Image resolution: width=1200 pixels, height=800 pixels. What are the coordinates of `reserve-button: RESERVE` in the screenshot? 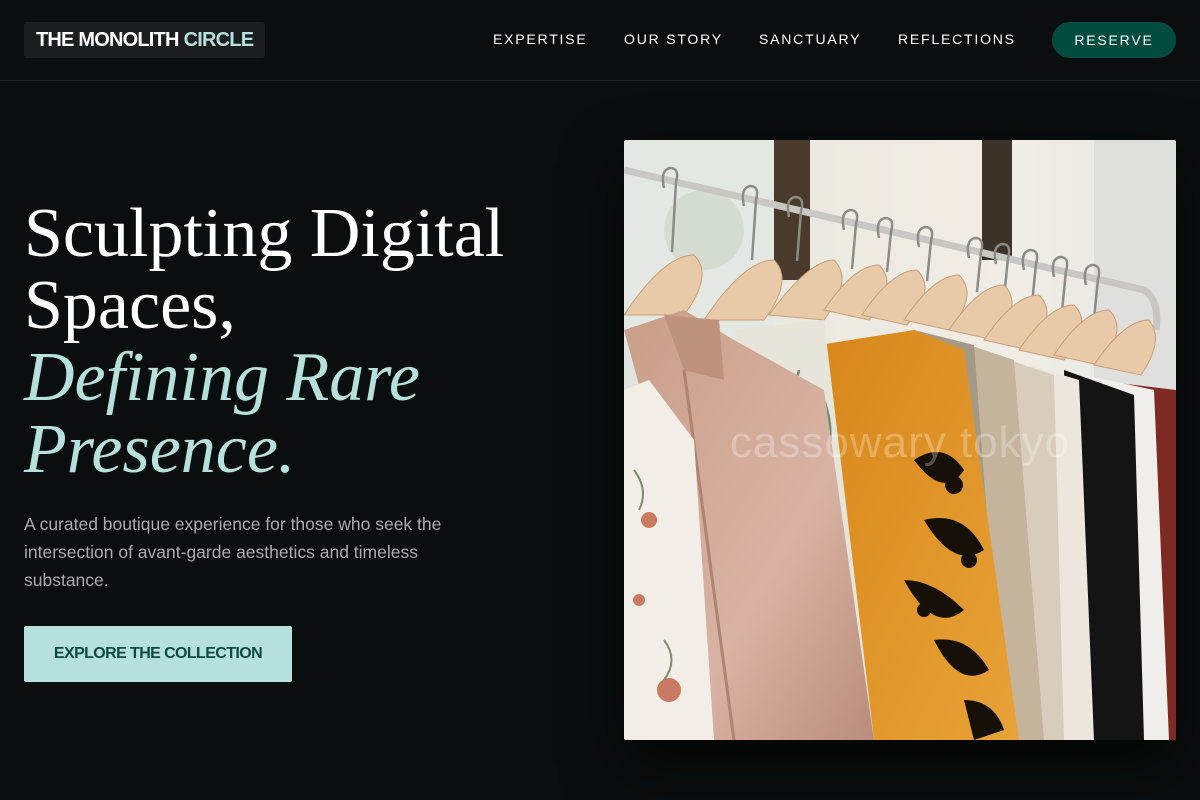 It's located at (1114, 40).